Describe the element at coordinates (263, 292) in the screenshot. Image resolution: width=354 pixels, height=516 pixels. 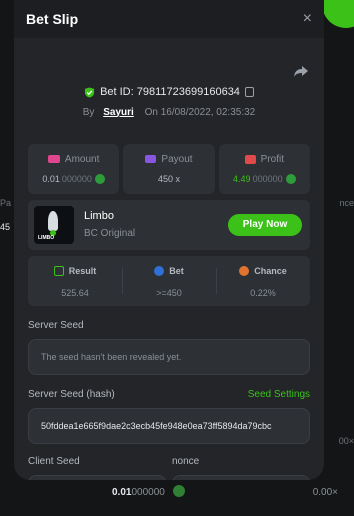
I see `result-value: 0.22%` at that location.